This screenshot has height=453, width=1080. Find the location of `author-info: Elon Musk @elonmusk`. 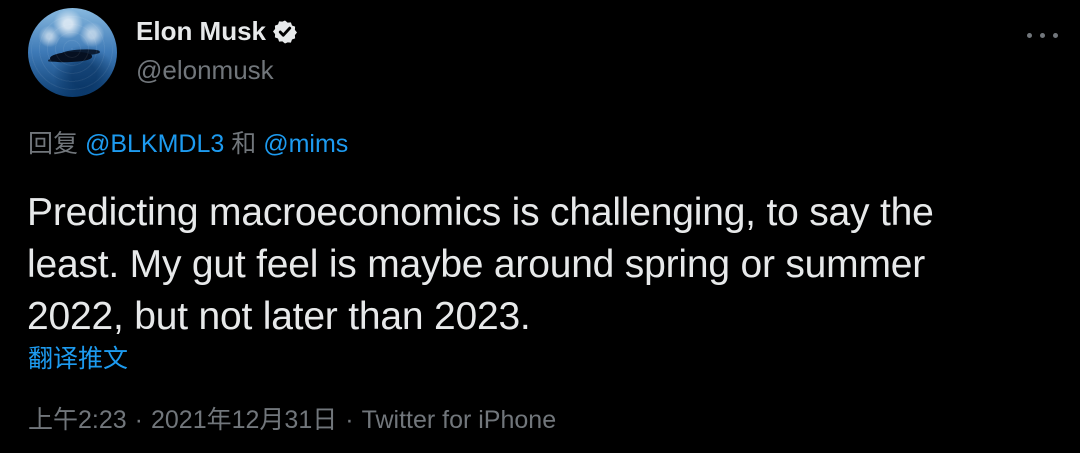

author-info: Elon Musk @elonmusk is located at coordinates (217, 50).